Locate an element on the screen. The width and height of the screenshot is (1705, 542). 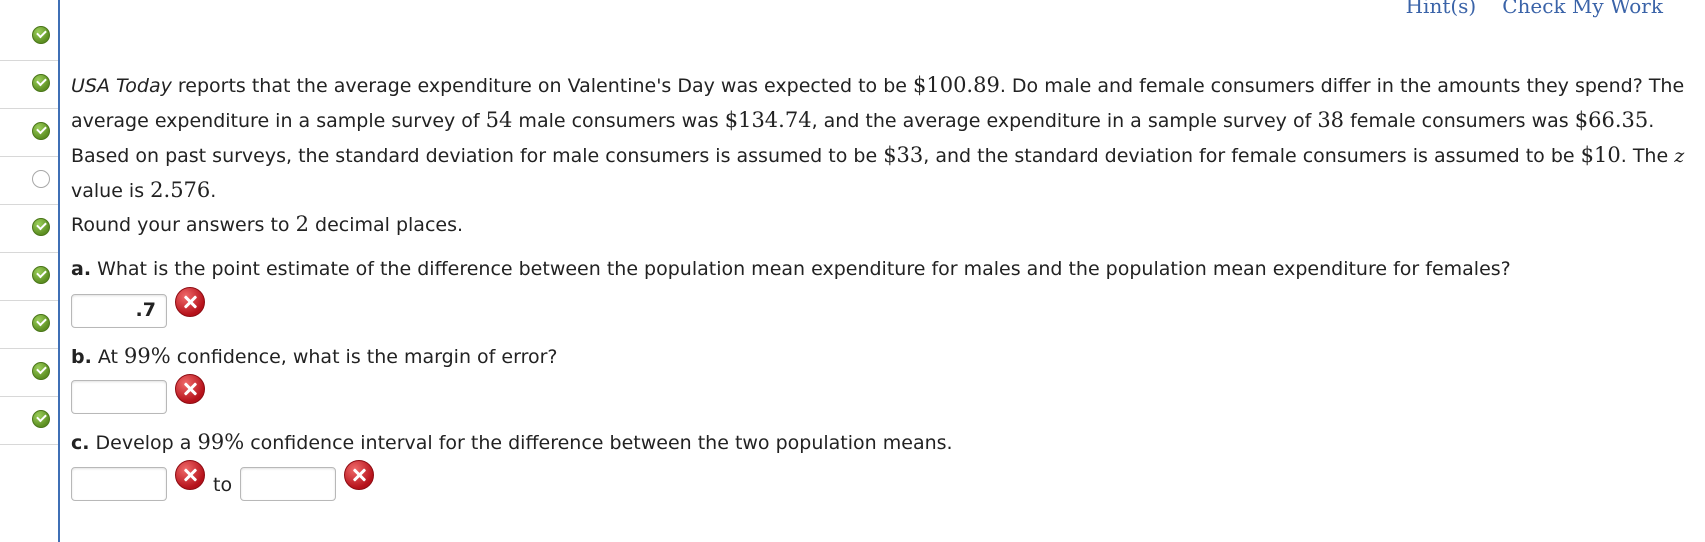
value: 2 is located at coordinates (302, 224).